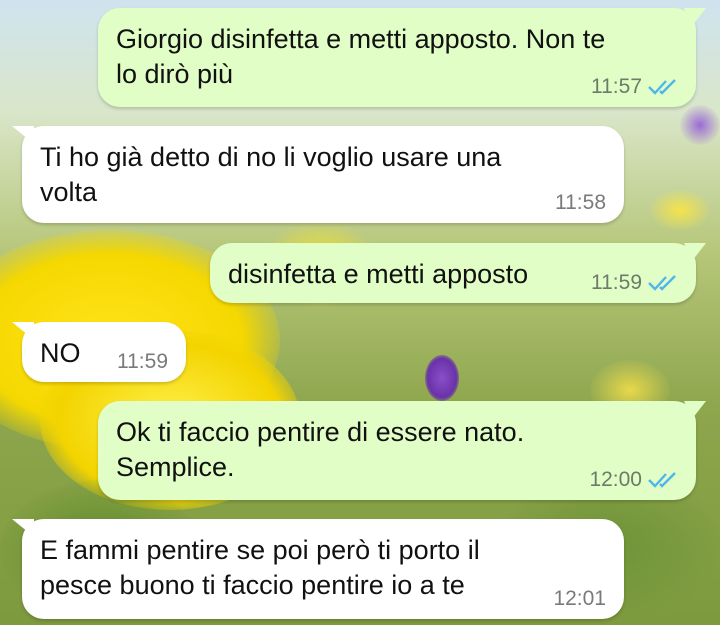  I want to click on message-meta: 12:01, so click(579, 599).